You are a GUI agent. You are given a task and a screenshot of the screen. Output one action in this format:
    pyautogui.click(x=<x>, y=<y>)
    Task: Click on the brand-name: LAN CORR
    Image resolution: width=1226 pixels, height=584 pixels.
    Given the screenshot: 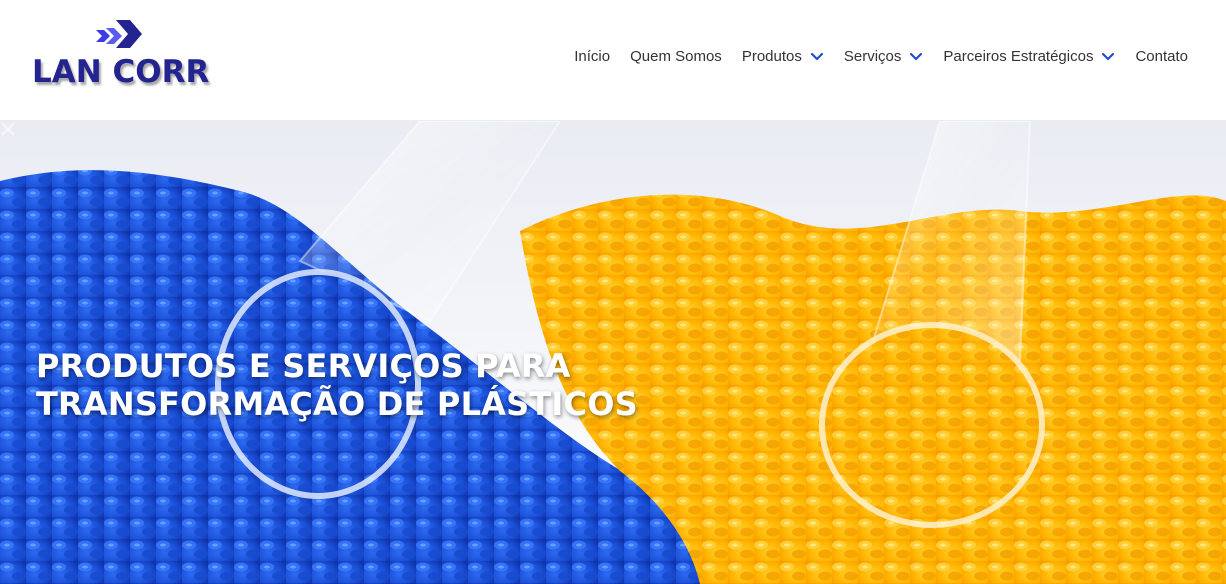 What is the action you would take?
    pyautogui.click(x=121, y=72)
    